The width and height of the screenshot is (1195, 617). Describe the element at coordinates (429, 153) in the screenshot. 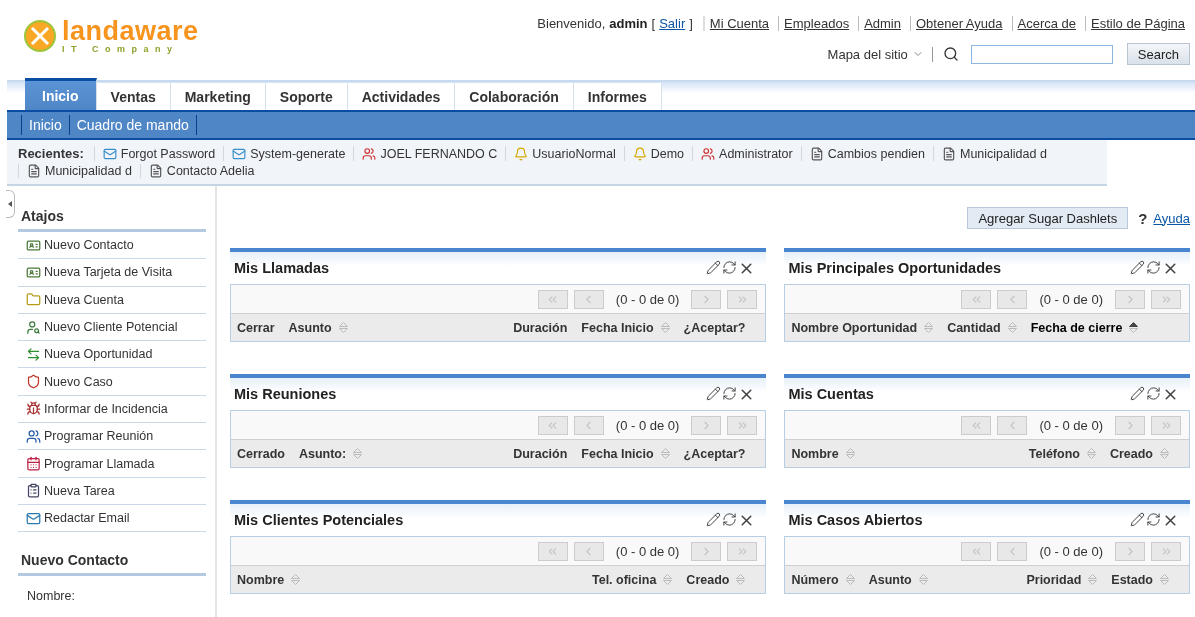

I see `recent-item: JOEL FERNANDO C` at that location.